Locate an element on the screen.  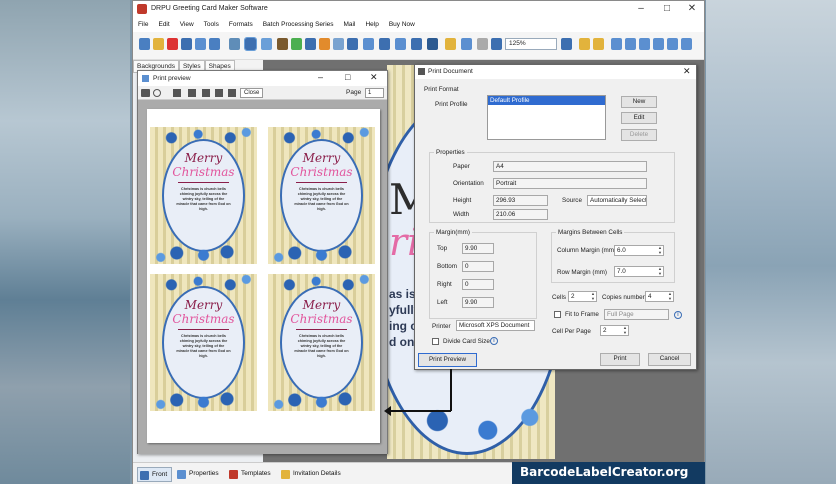
arrow-up-icon is located at coordinates (672, 44).